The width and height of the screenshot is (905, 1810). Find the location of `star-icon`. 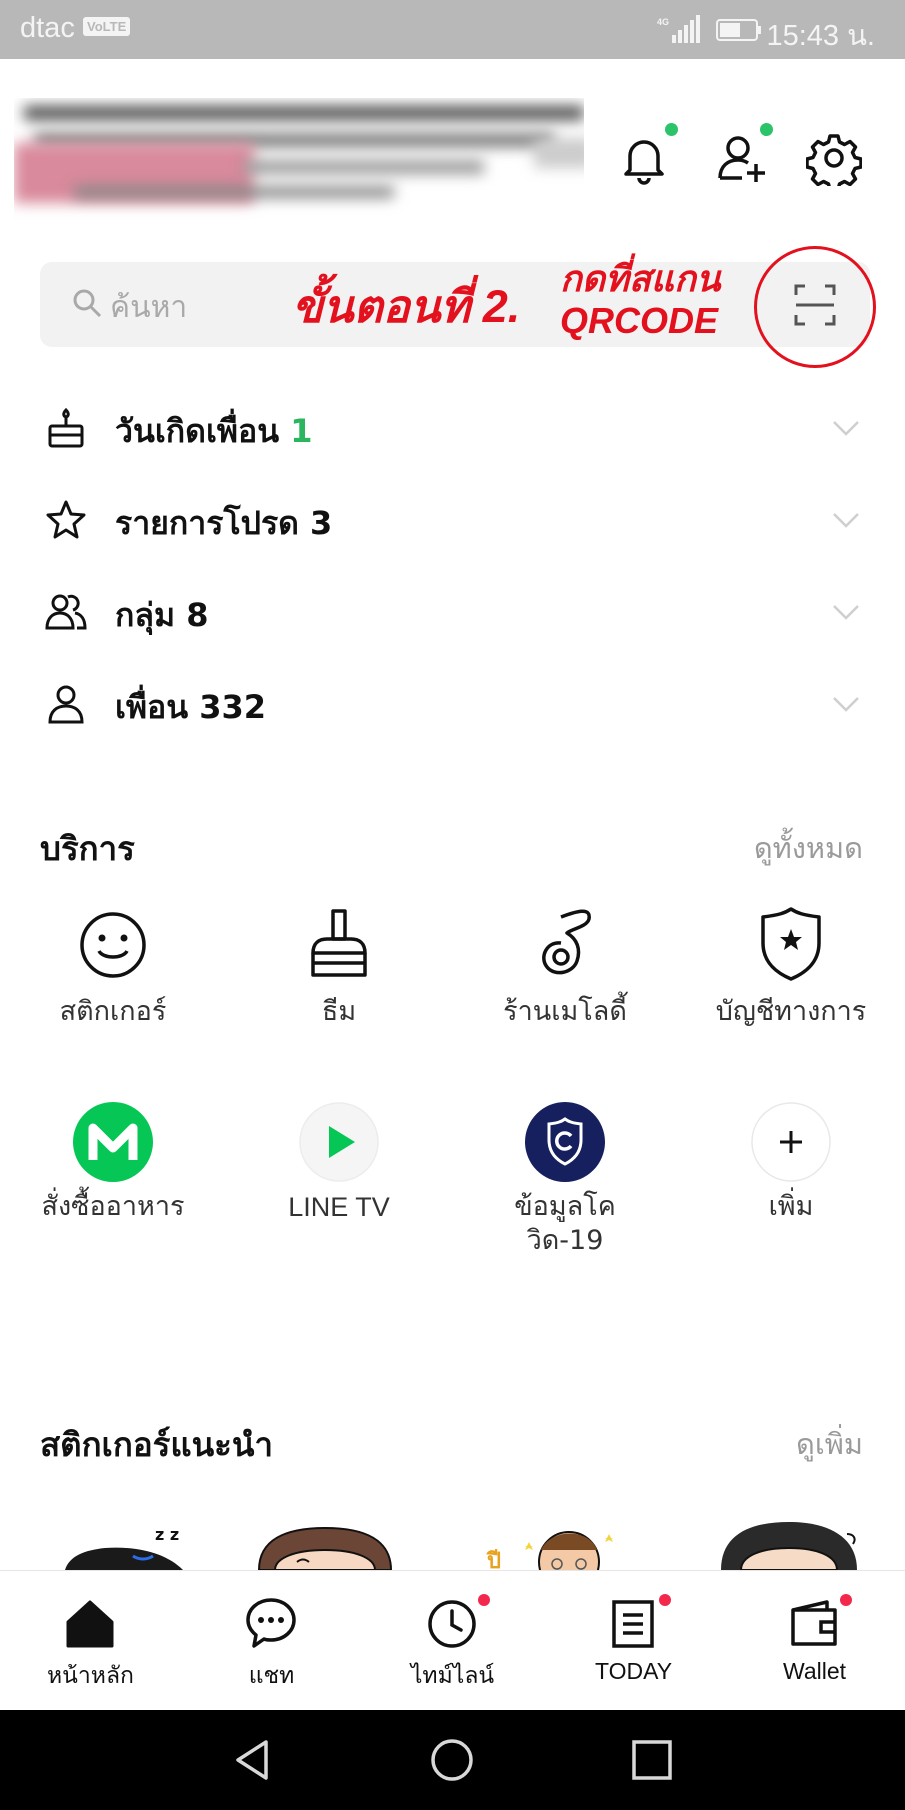

star-icon is located at coordinates (66, 519).